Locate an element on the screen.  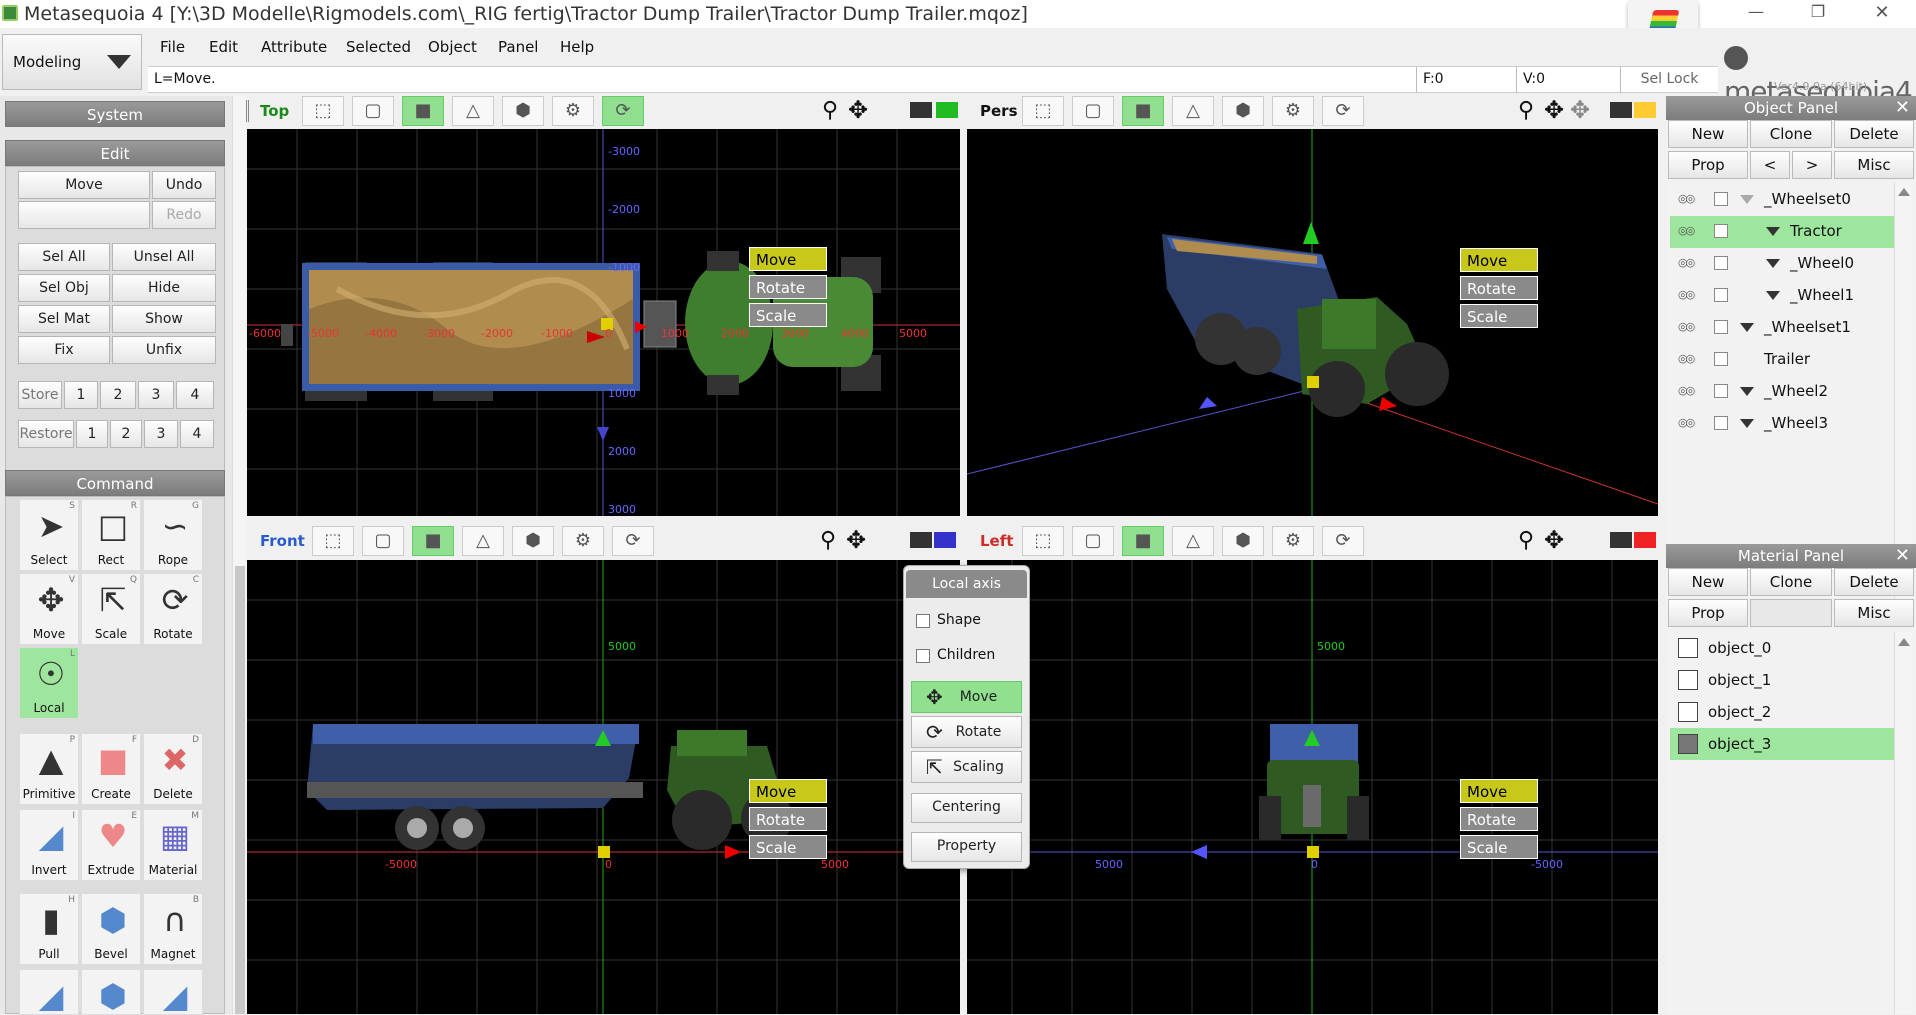
rope-tool: G ∽ Rope is located at coordinates (173, 535).